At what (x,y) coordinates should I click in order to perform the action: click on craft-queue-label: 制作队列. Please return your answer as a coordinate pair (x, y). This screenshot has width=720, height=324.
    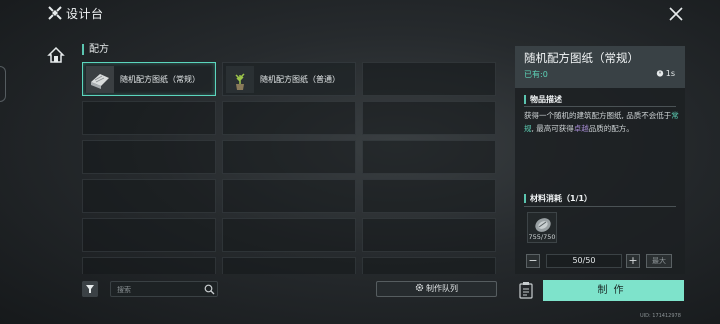
    Looking at the image, I should click on (442, 288).